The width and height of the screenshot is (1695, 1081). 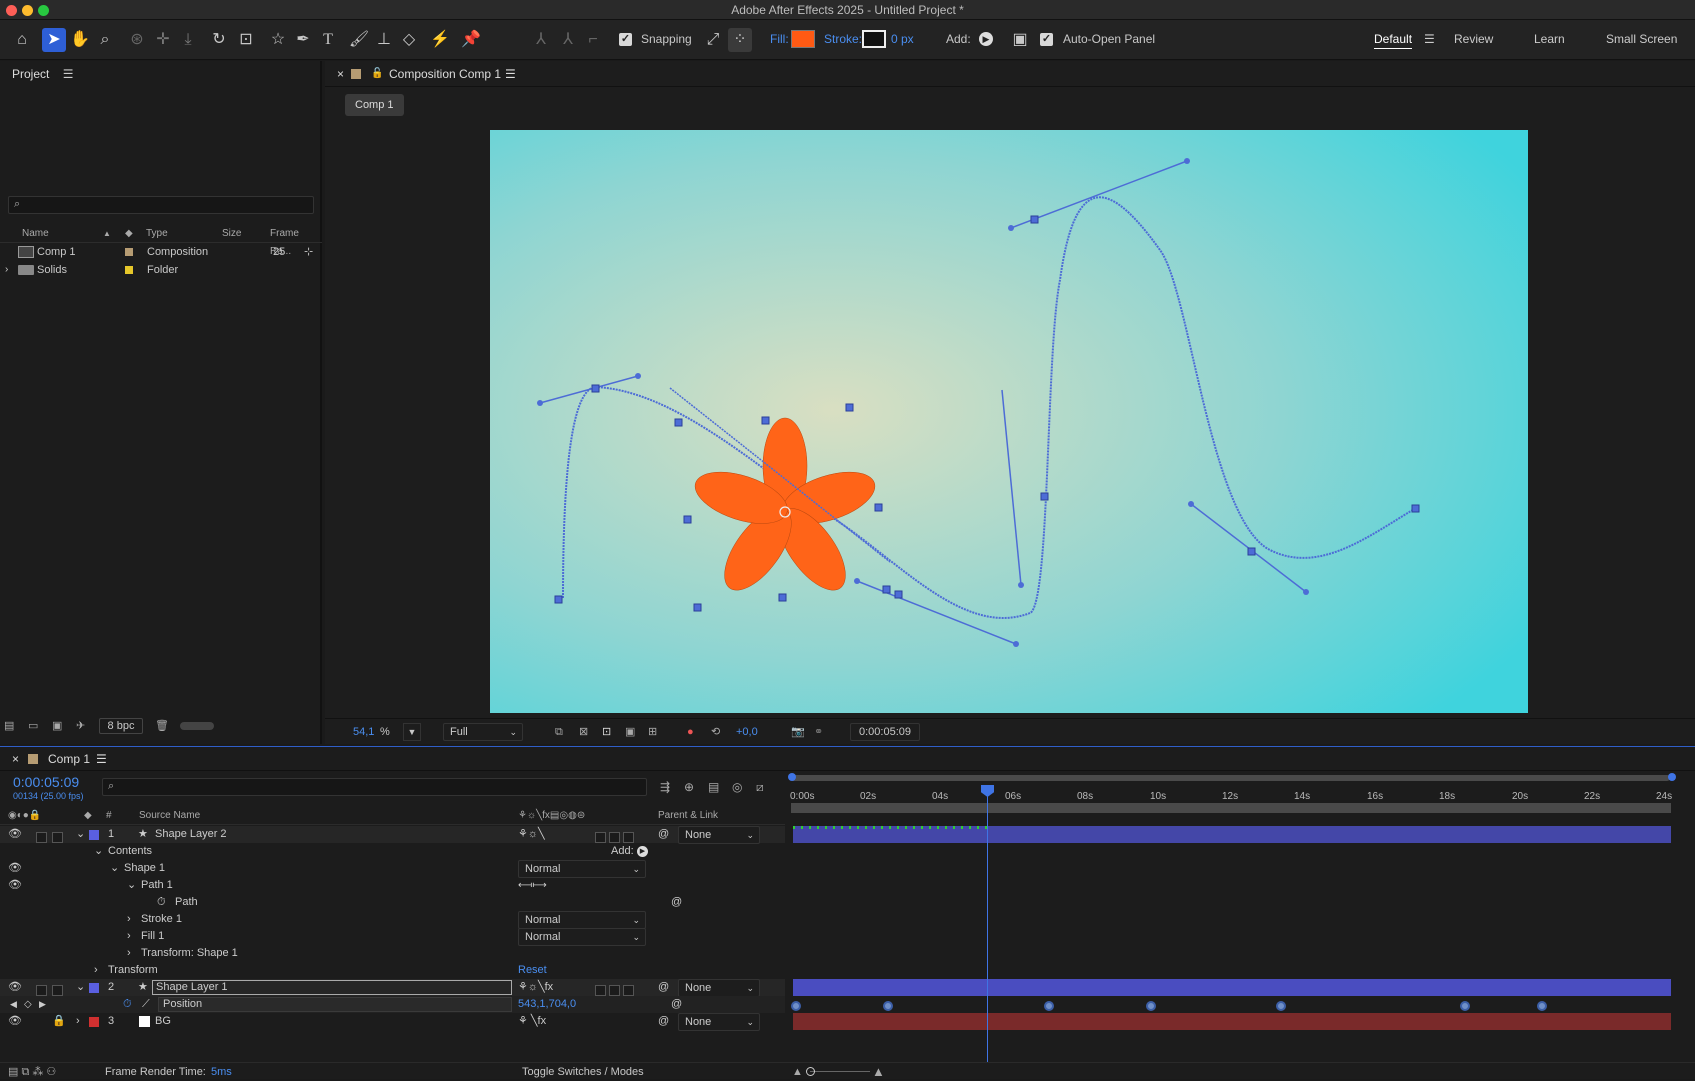 I want to click on fast-previews-icon: ⧉, so click(x=559, y=732).